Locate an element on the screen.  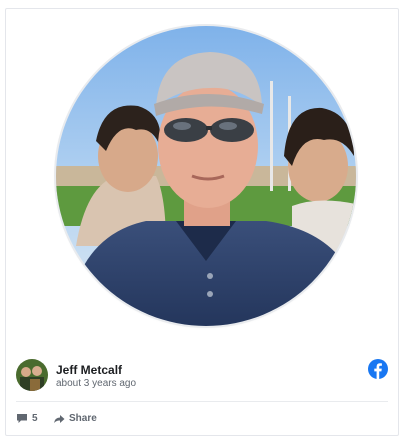
comment-count: 5 is located at coordinates (35, 418).